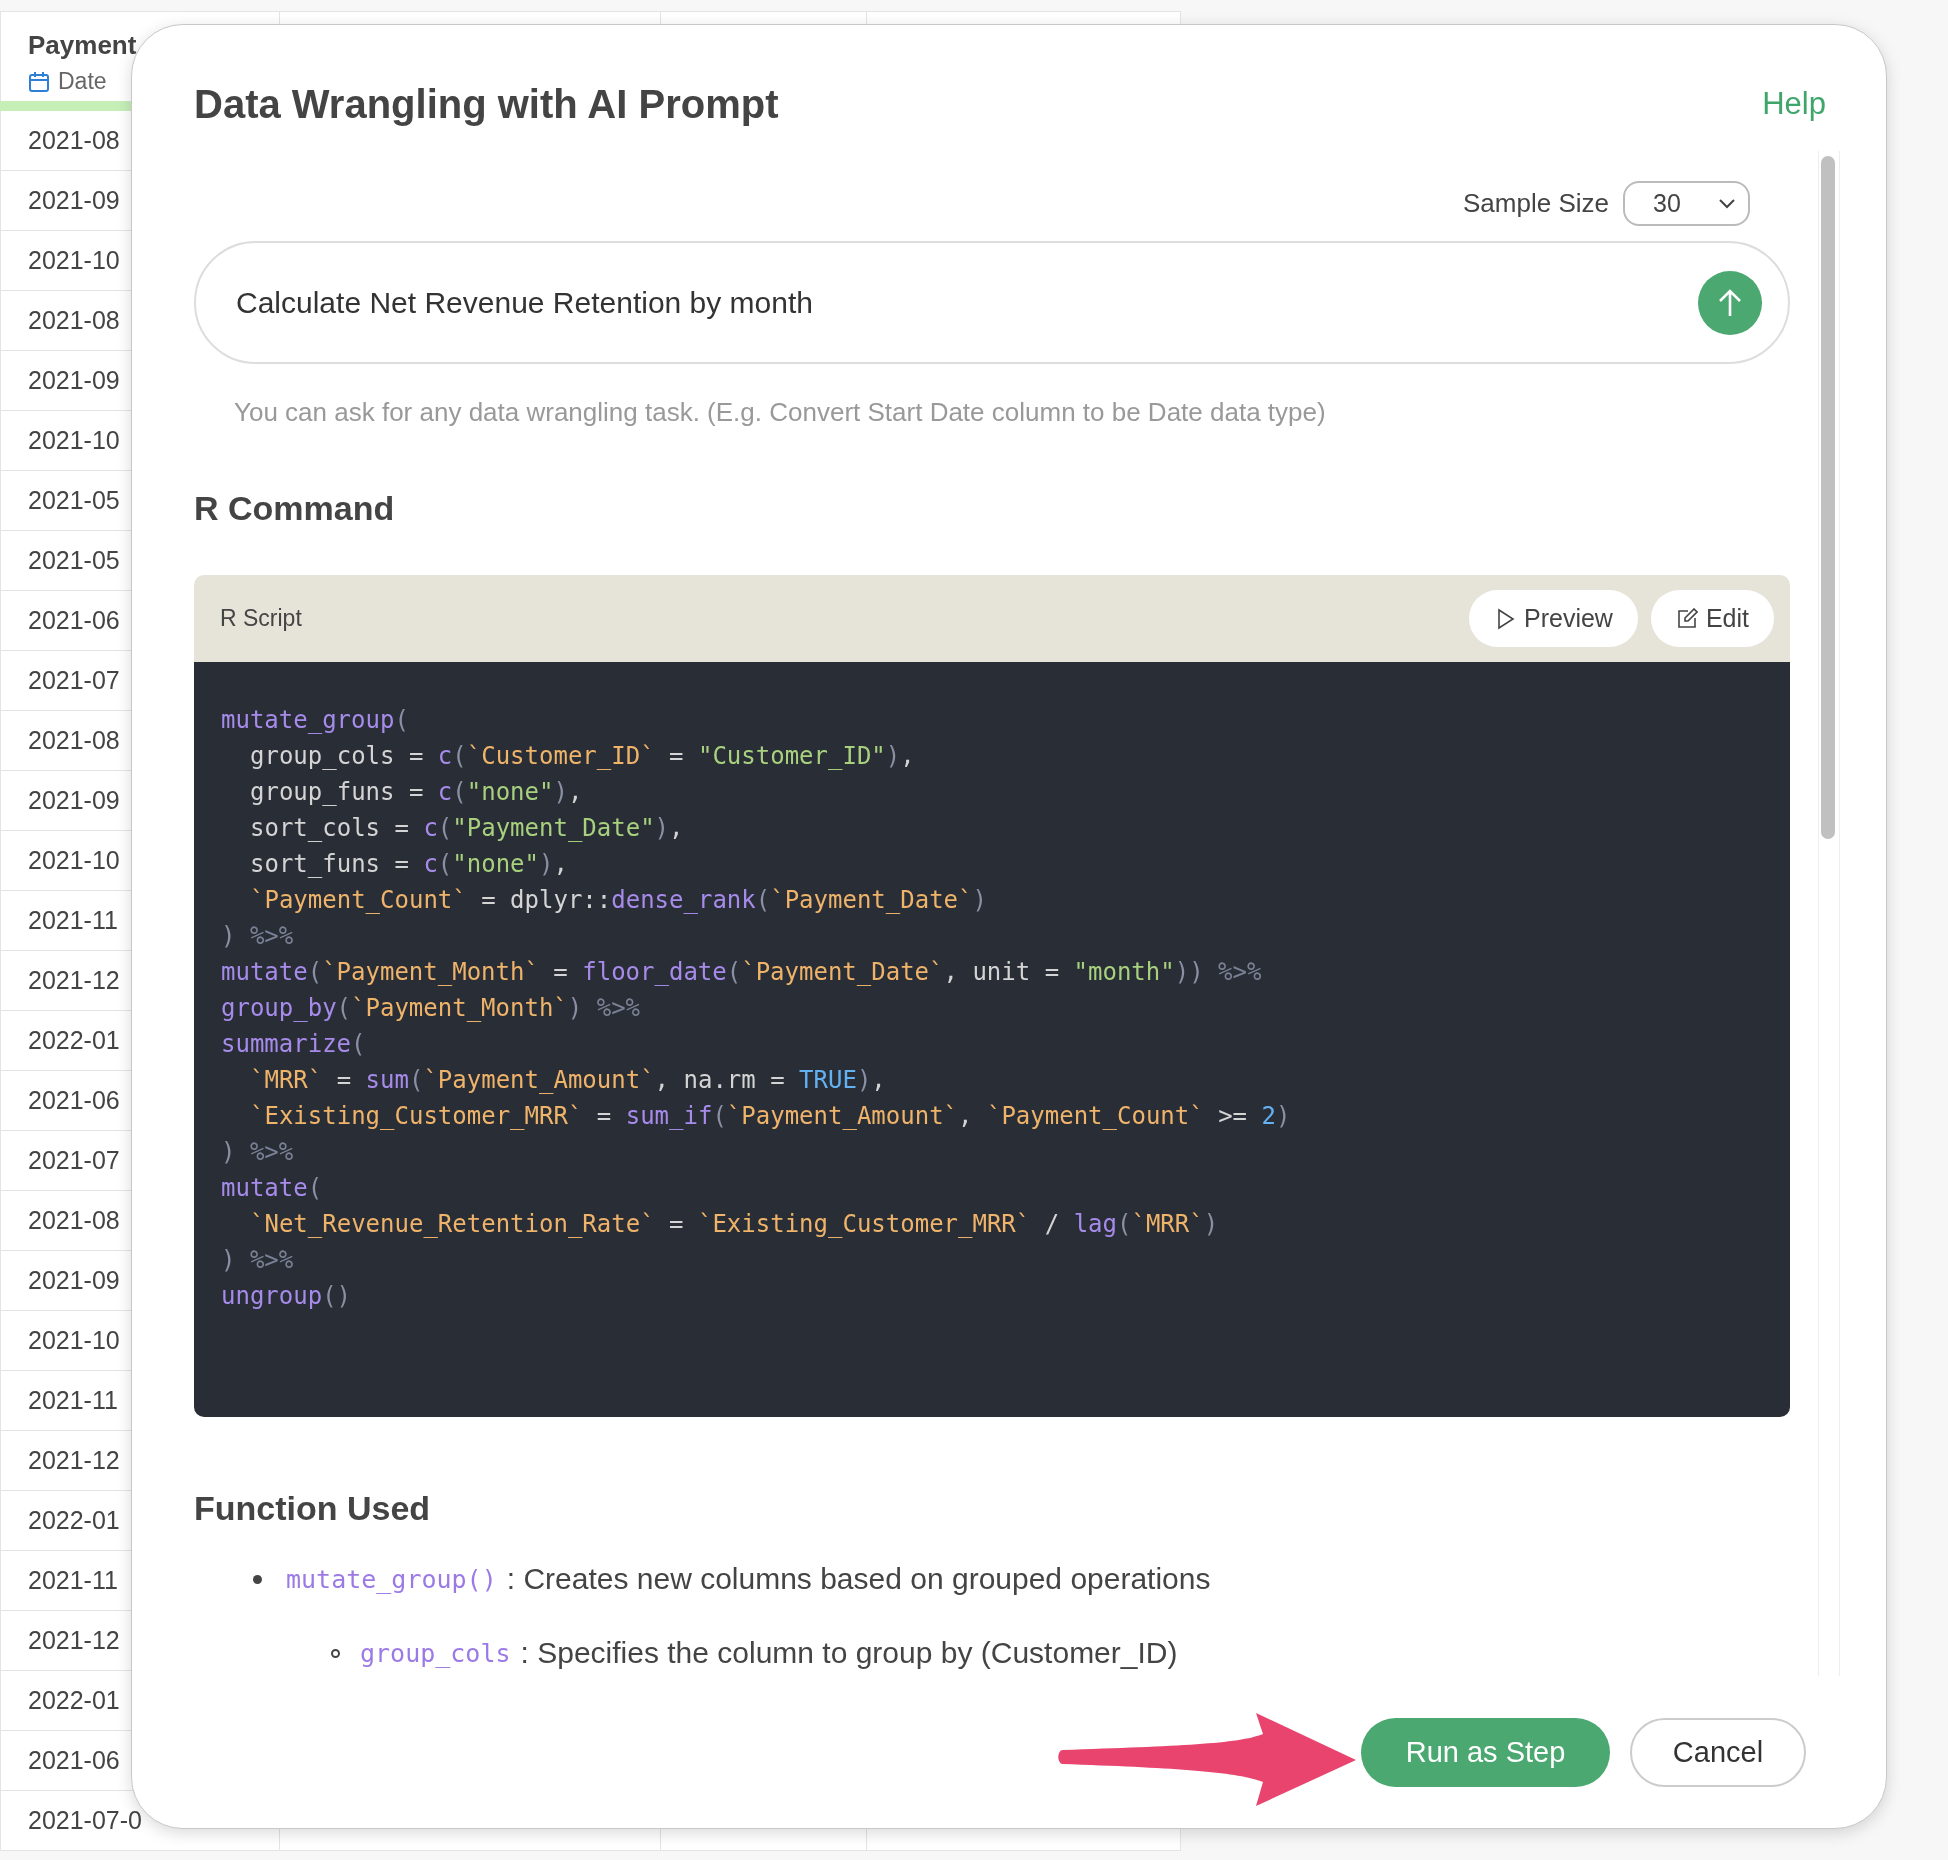  What do you see at coordinates (287, 1296) in the screenshot?
I see `code-line: ungroup()` at bounding box center [287, 1296].